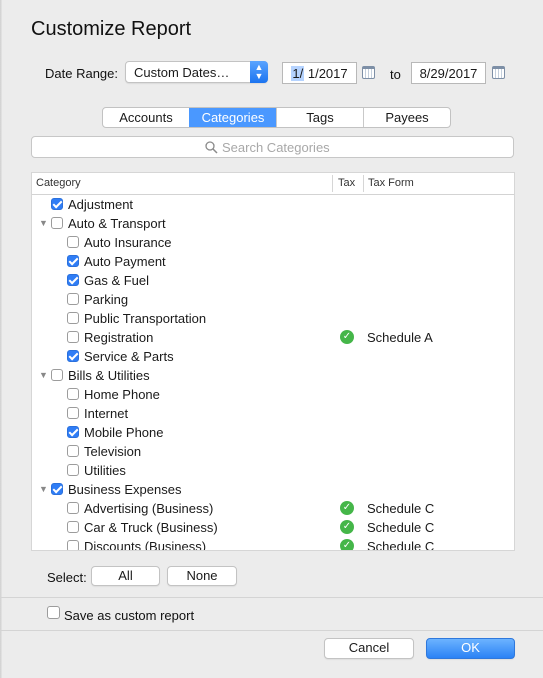  What do you see at coordinates (151, 527) in the screenshot?
I see `category-name: Car & Truck (Business)` at bounding box center [151, 527].